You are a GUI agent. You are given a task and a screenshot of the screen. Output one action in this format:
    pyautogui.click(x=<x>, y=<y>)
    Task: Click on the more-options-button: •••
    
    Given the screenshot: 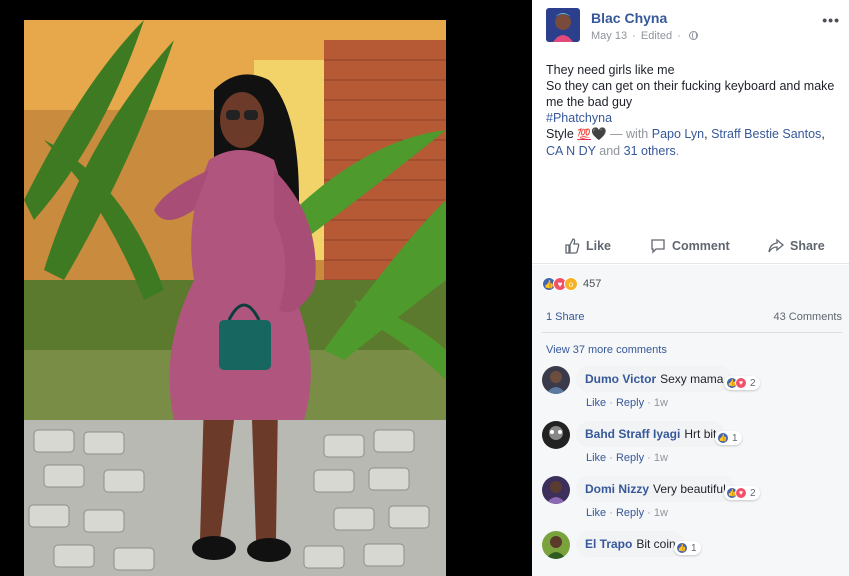 What is the action you would take?
    pyautogui.click(x=831, y=20)
    